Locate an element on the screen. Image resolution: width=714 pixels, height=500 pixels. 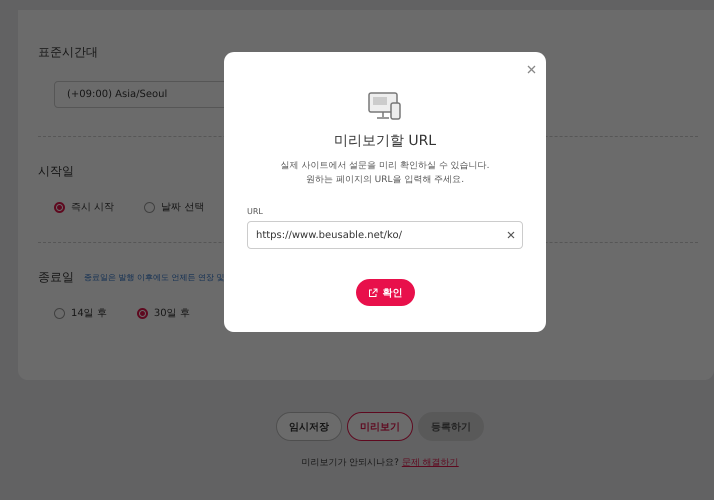
radio-option: 날짜 선택 is located at coordinates (174, 207).